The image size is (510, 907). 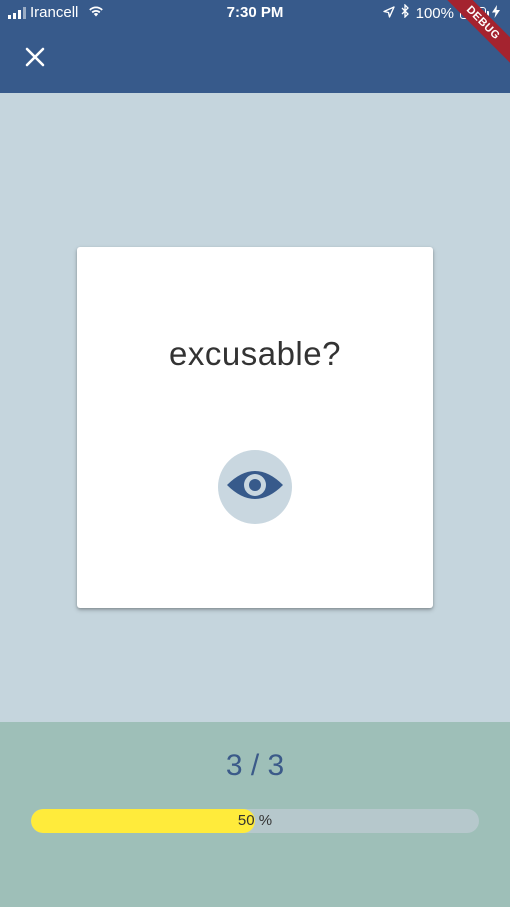 I want to click on app-bar, so click(x=255, y=60).